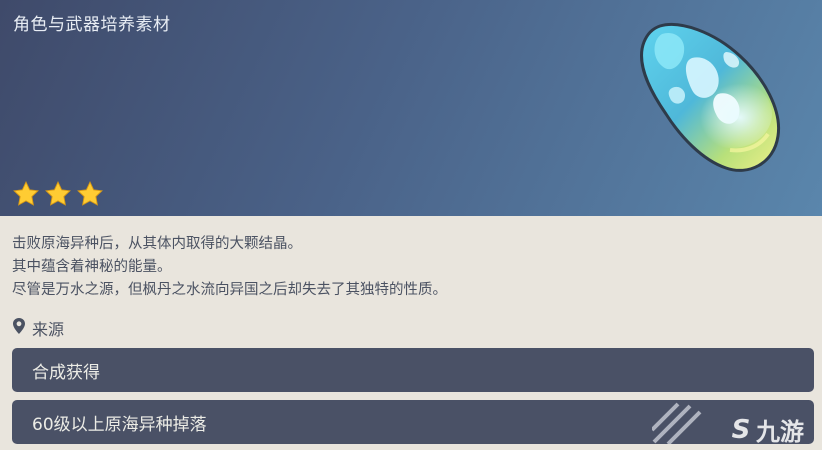 Image resolution: width=822 pixels, height=450 pixels. I want to click on stripe-decoration, so click(677, 423).